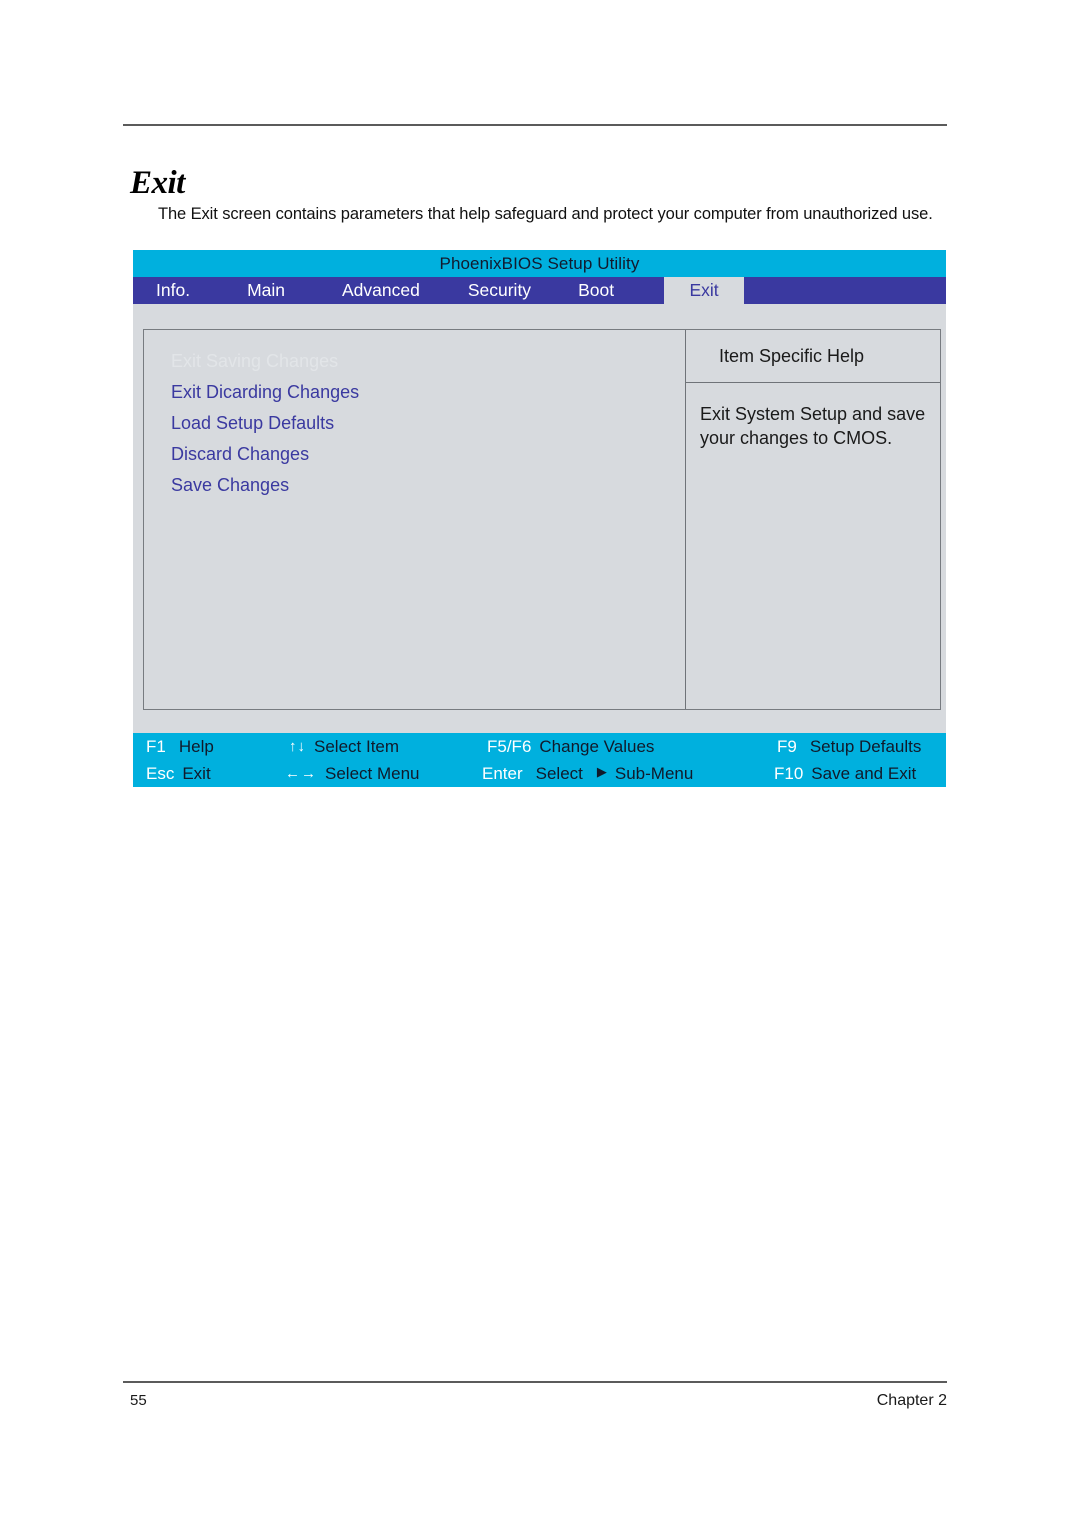 Image resolution: width=1080 pixels, height=1528 pixels. What do you see at coordinates (509, 746) in the screenshot?
I see `fkey-f5f6-key: F5/F6` at bounding box center [509, 746].